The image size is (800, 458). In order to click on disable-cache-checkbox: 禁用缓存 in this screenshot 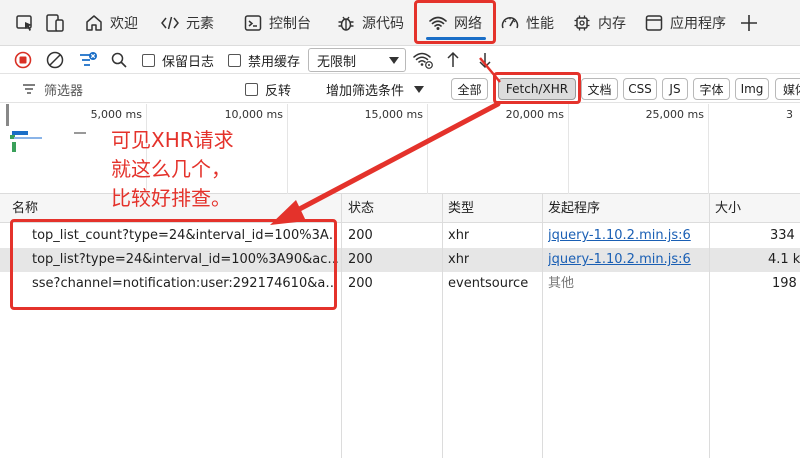, I will do `click(264, 60)`.